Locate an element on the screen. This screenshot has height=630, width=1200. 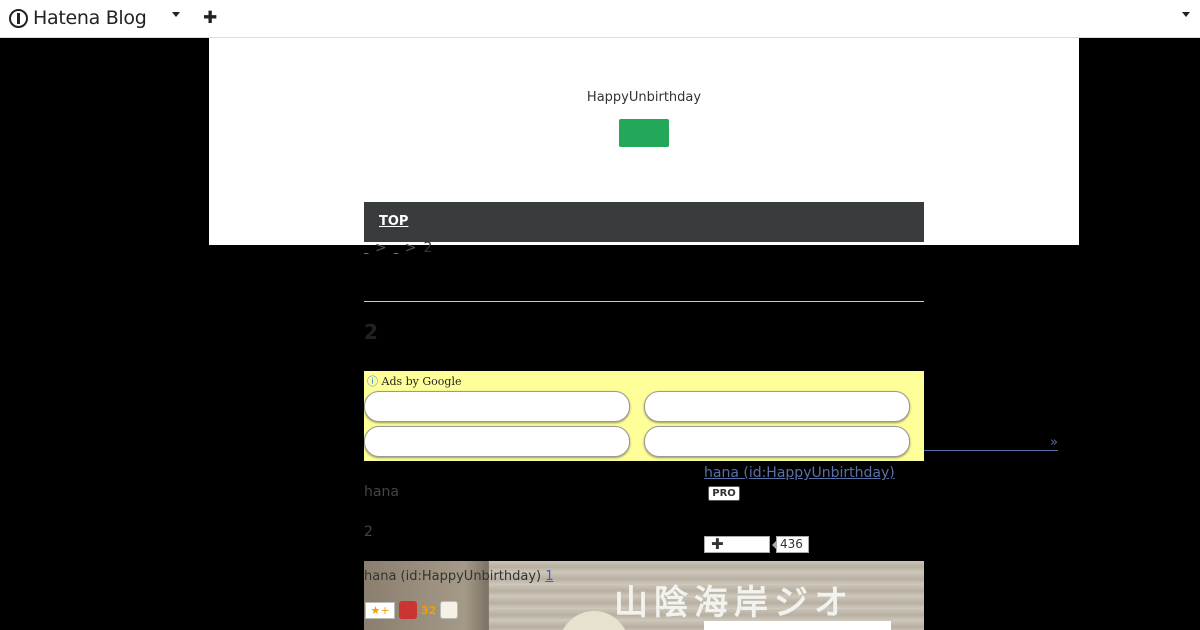
photo-sign-text: 山陰海岸ジオ is located at coordinates (734, 603).